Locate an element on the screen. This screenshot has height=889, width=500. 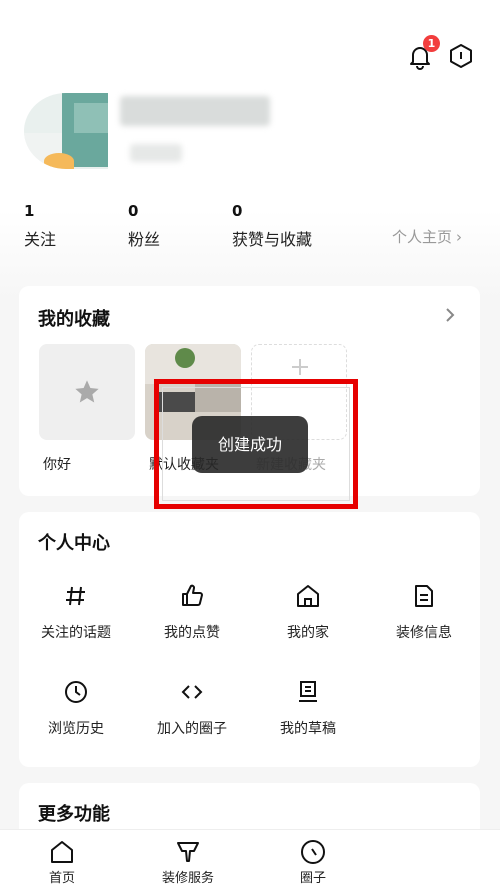
hash-icon is located at coordinates (75, 596).